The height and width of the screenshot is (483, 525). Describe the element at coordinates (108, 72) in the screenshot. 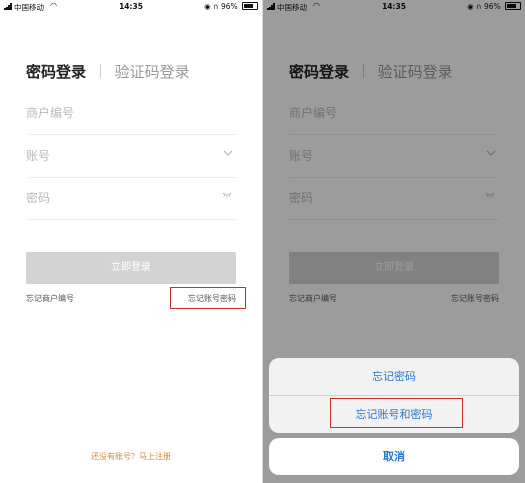

I see `login-tabs: 密码登录 验证码登录` at that location.